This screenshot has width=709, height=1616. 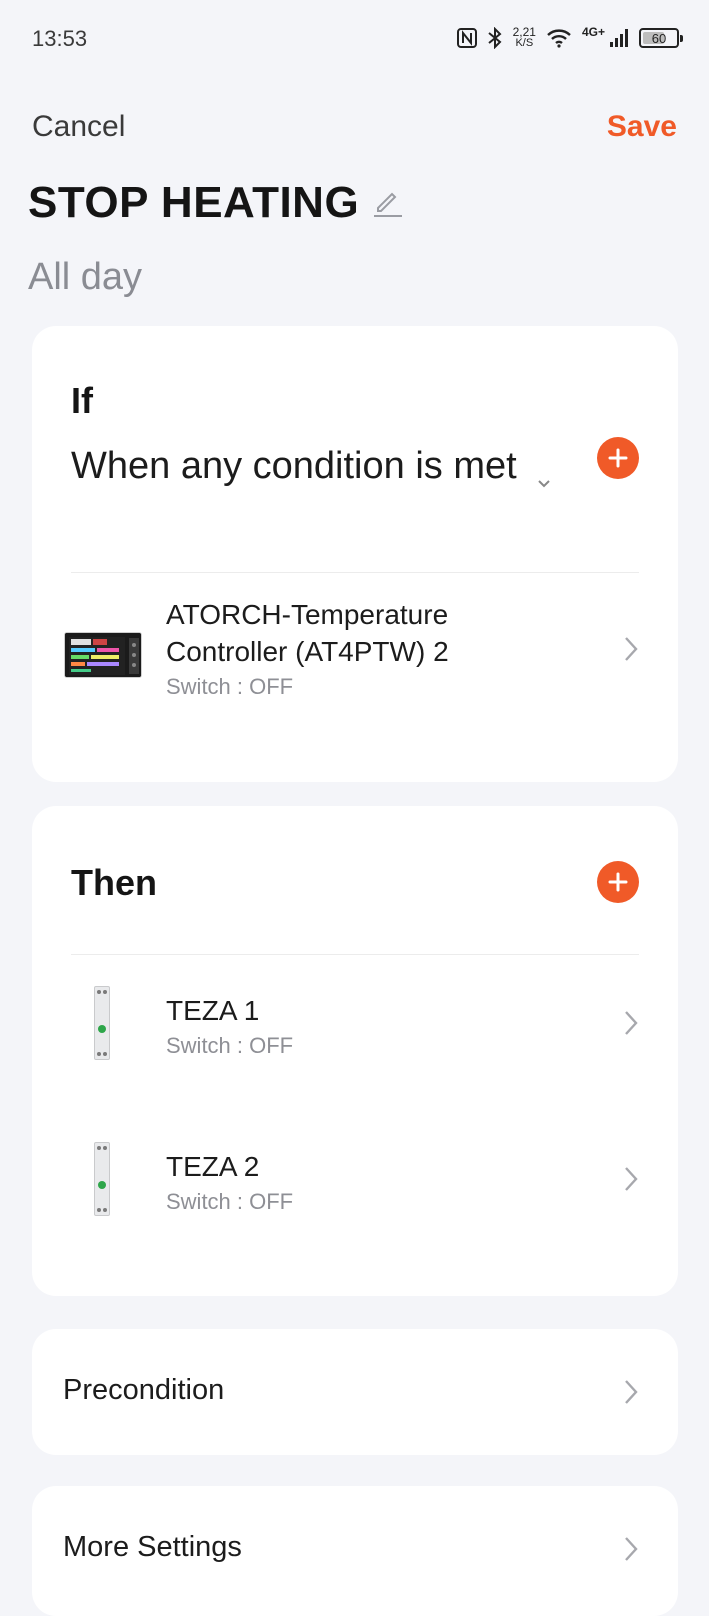 What do you see at coordinates (194, 202) in the screenshot?
I see `page-title: STOP HEATING` at bounding box center [194, 202].